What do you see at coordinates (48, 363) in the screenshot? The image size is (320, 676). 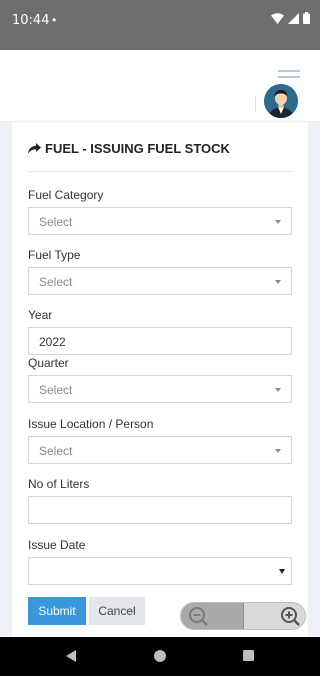 I see `quarter-label: Quarter` at bounding box center [48, 363].